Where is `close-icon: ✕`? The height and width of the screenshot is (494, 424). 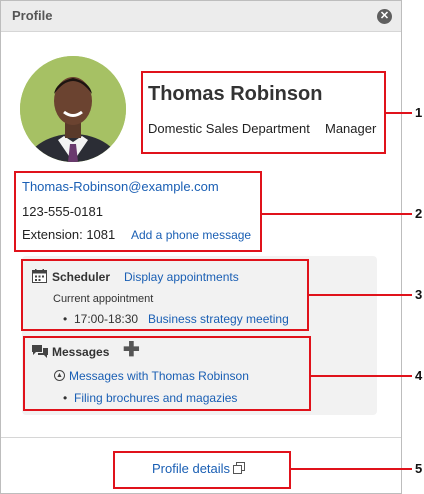
close-icon: ✕ is located at coordinates (384, 16).